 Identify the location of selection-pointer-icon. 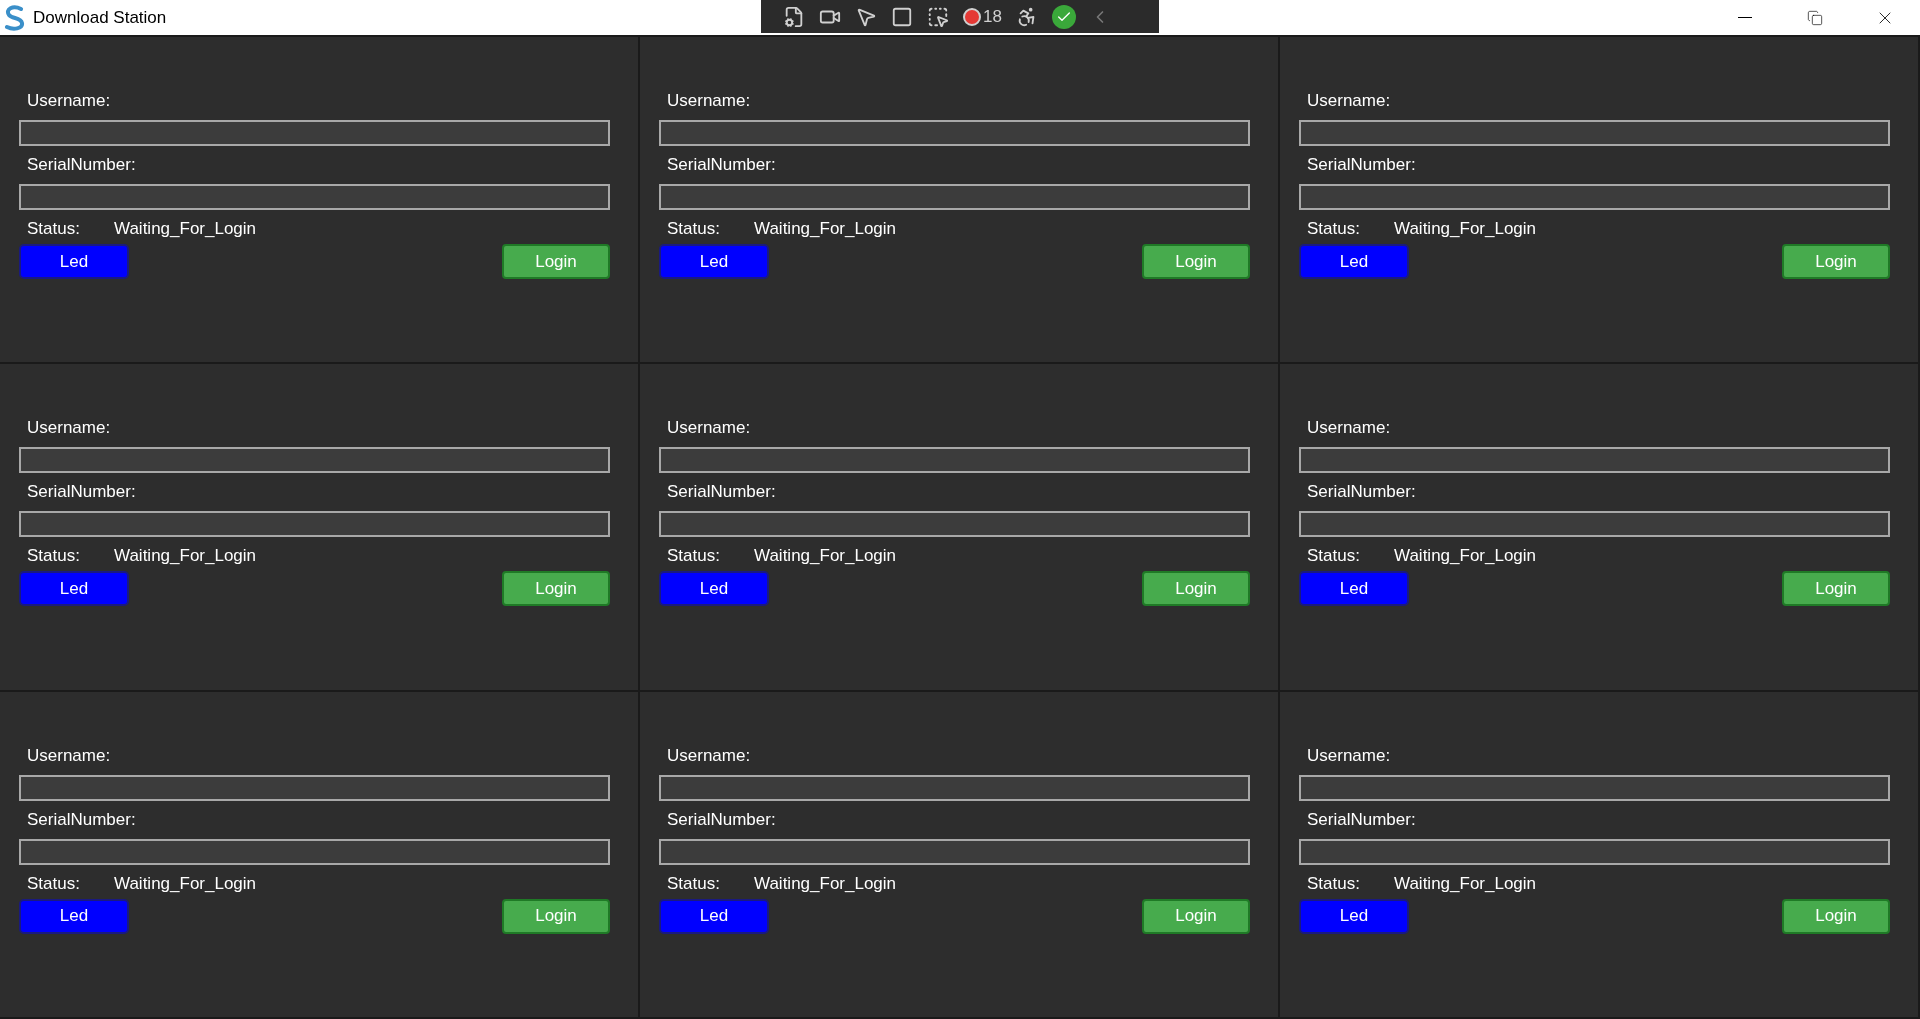
(938, 16).